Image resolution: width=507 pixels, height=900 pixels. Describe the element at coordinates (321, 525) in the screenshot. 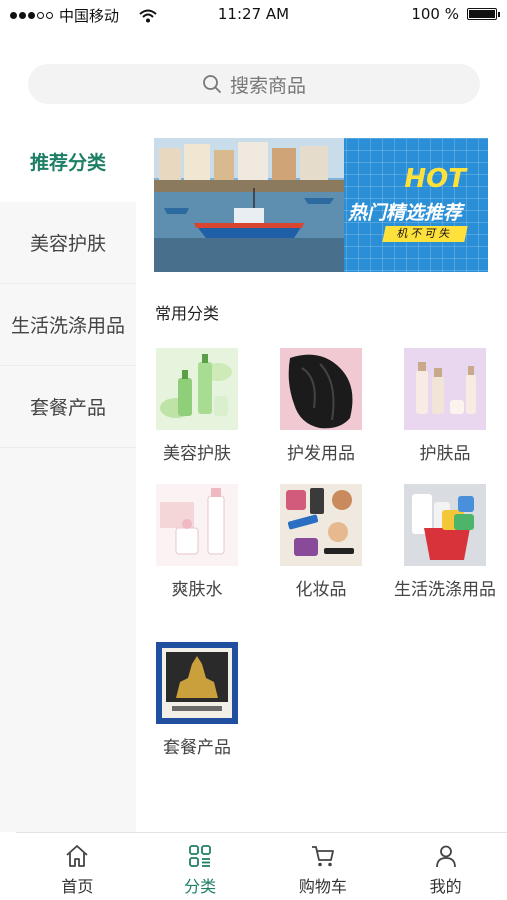

I see `makeup-image` at that location.